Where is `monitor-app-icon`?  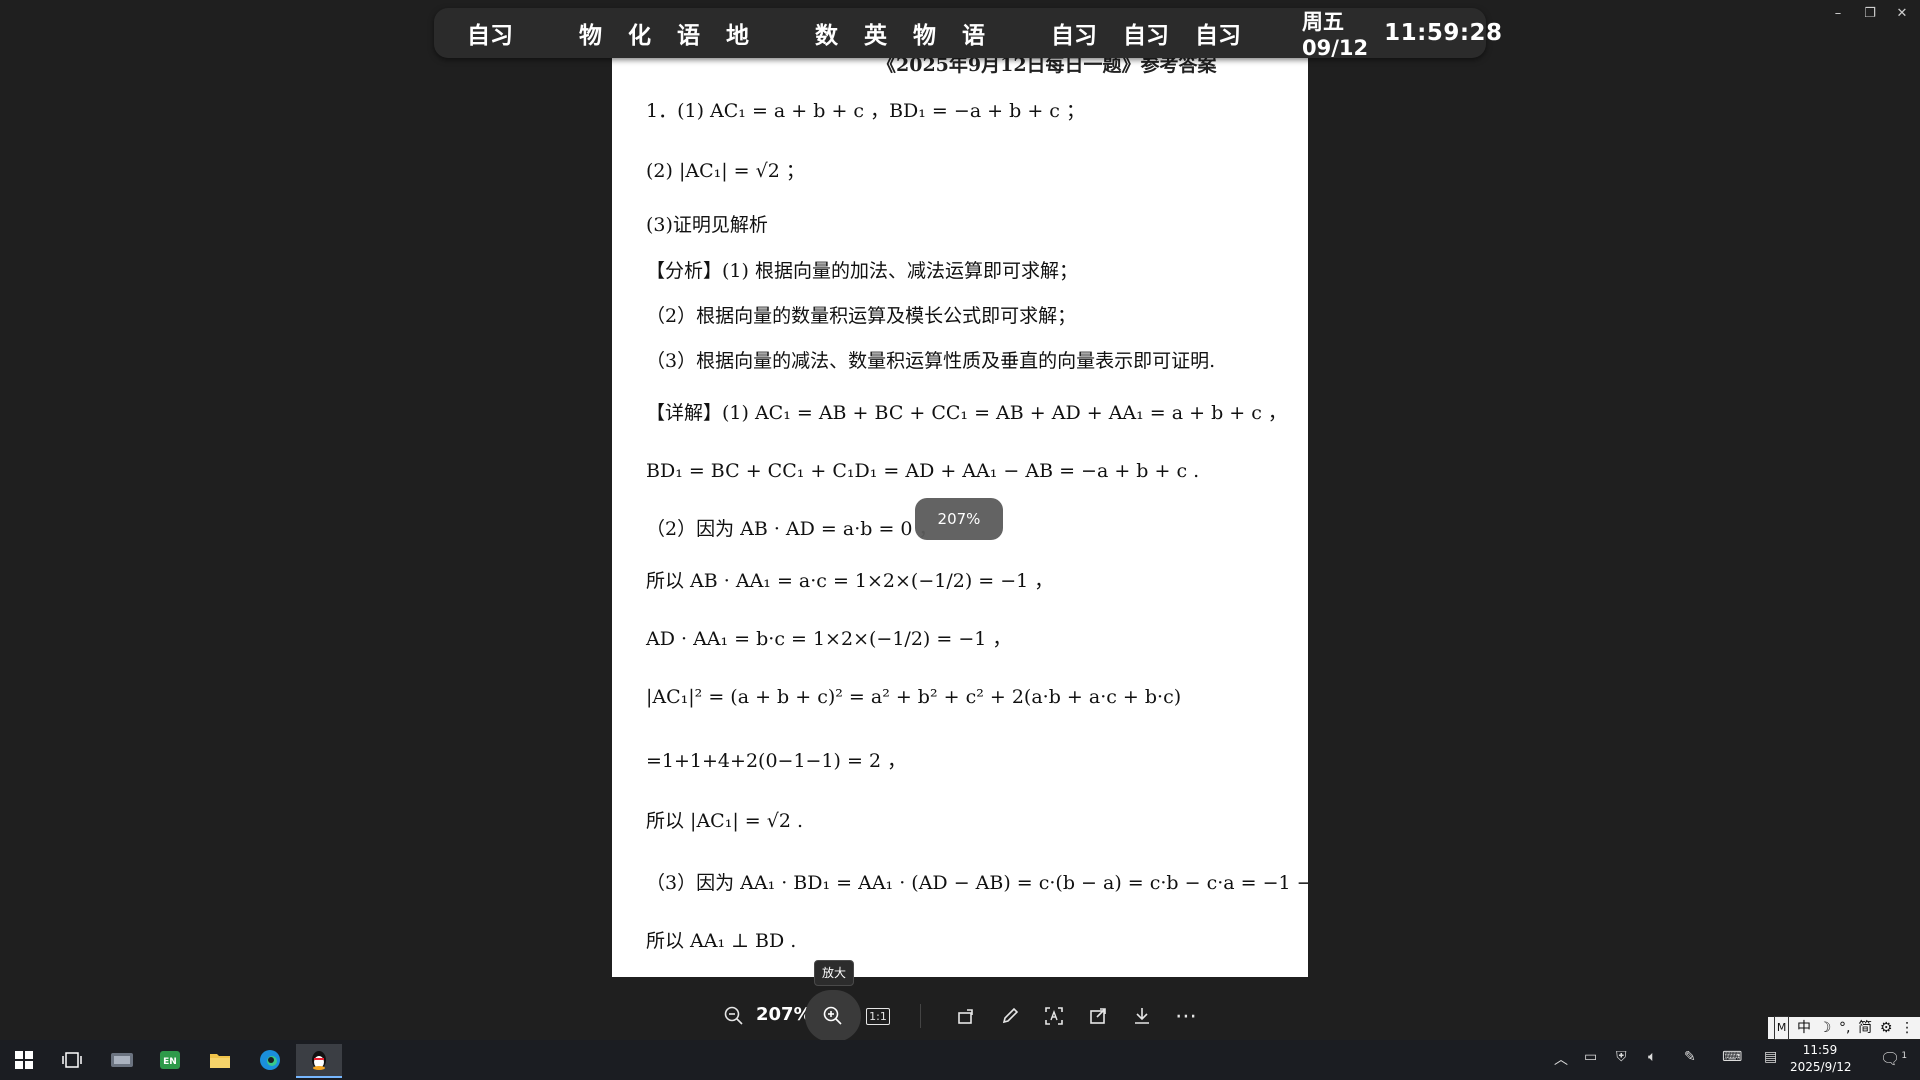
monitor-app-icon is located at coordinates (122, 1060).